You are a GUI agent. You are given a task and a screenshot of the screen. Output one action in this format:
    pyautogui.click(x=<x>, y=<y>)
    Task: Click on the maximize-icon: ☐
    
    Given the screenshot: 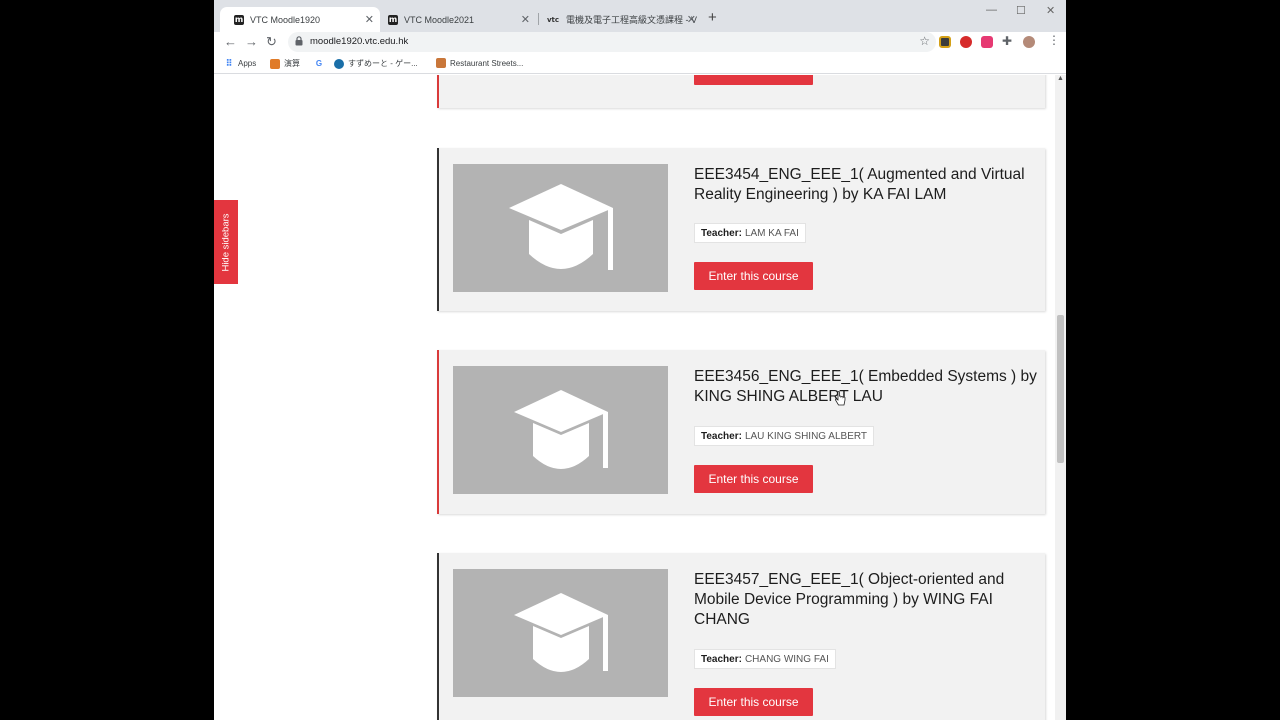 What is the action you would take?
    pyautogui.click(x=1021, y=10)
    